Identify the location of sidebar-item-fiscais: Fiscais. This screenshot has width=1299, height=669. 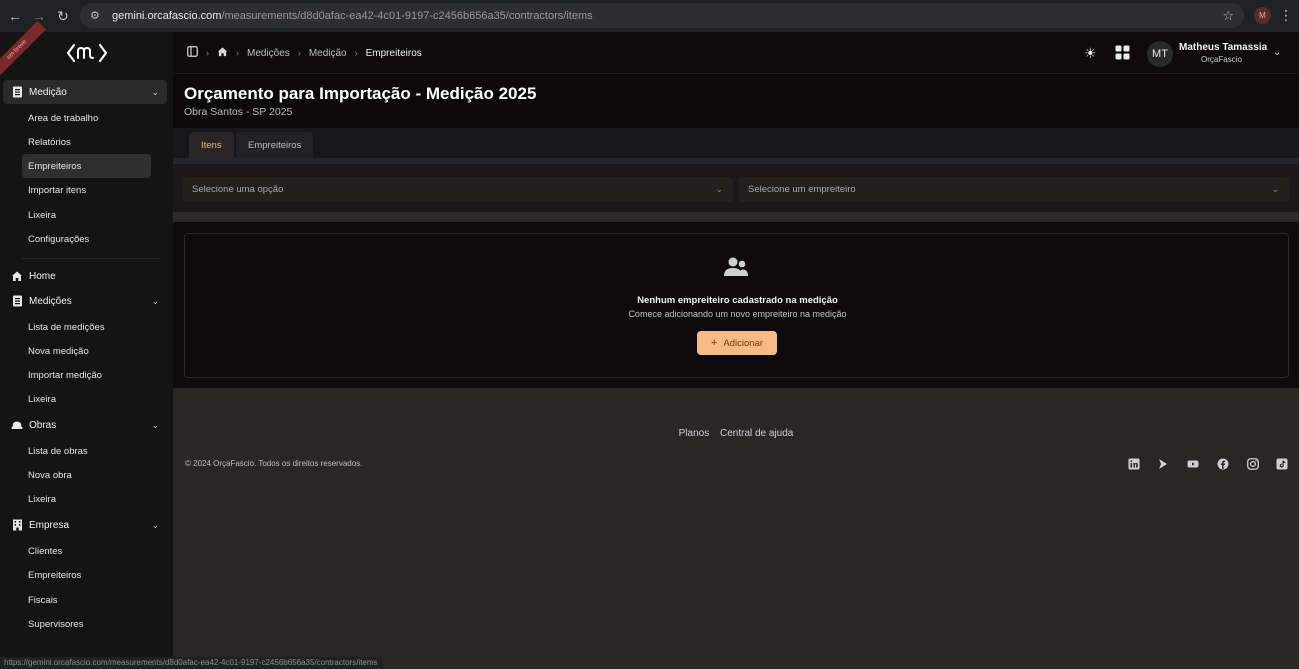
(86, 600).